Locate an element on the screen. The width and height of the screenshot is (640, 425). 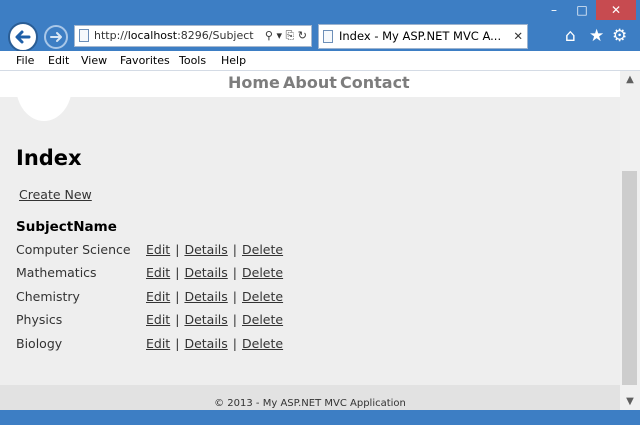
forward-button is located at coordinates (56, 37).